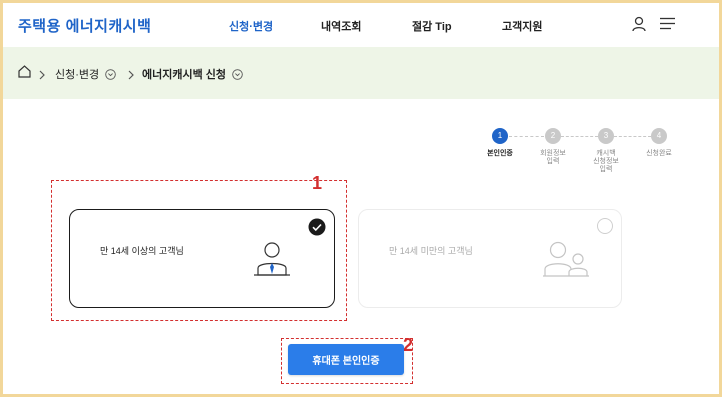 Image resolution: width=722 pixels, height=397 pixels. Describe the element at coordinates (341, 26) in the screenshot. I see `nav-history: 내역조회` at that location.